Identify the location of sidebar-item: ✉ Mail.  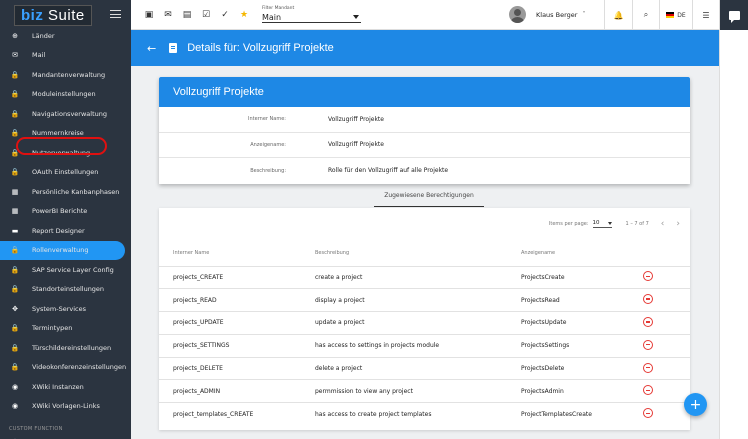
(65, 56).